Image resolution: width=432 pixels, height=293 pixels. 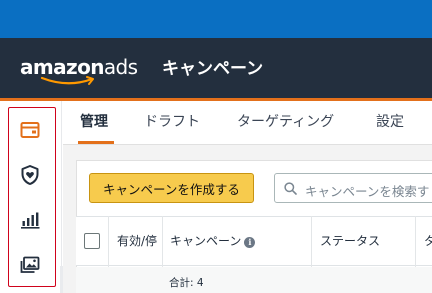 What do you see at coordinates (250, 242) in the screenshot?
I see `info-icon: i` at bounding box center [250, 242].